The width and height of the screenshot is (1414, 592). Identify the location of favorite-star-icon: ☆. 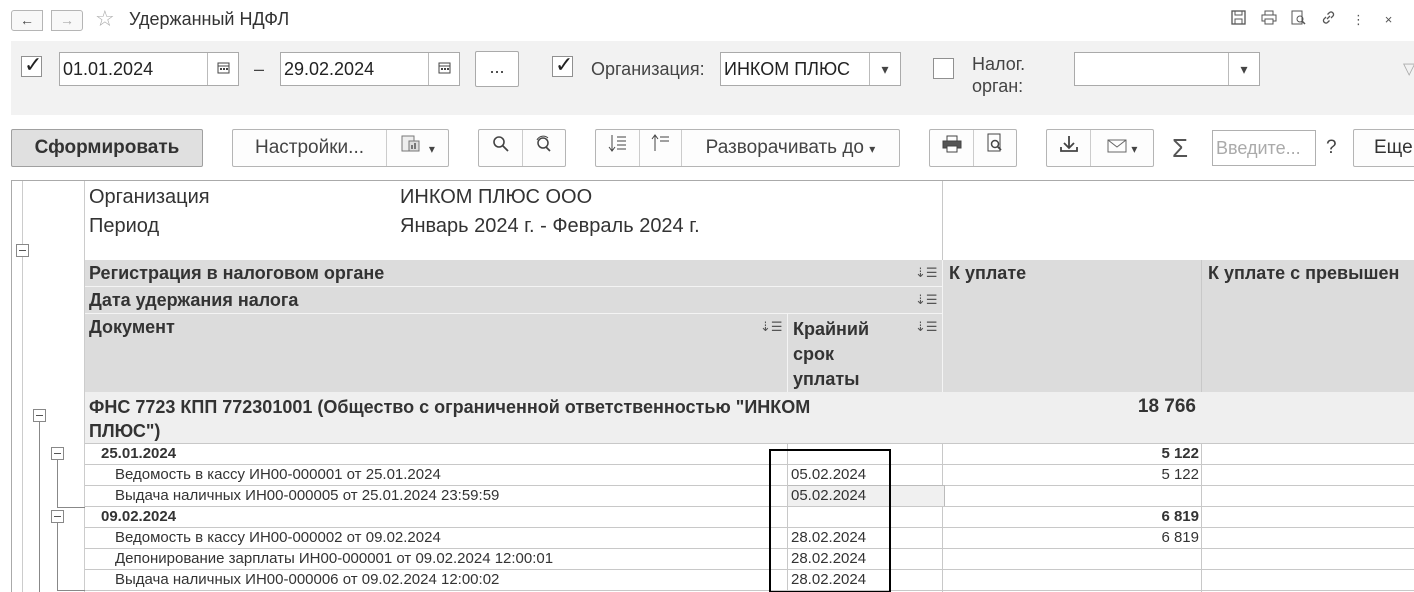
(105, 19).